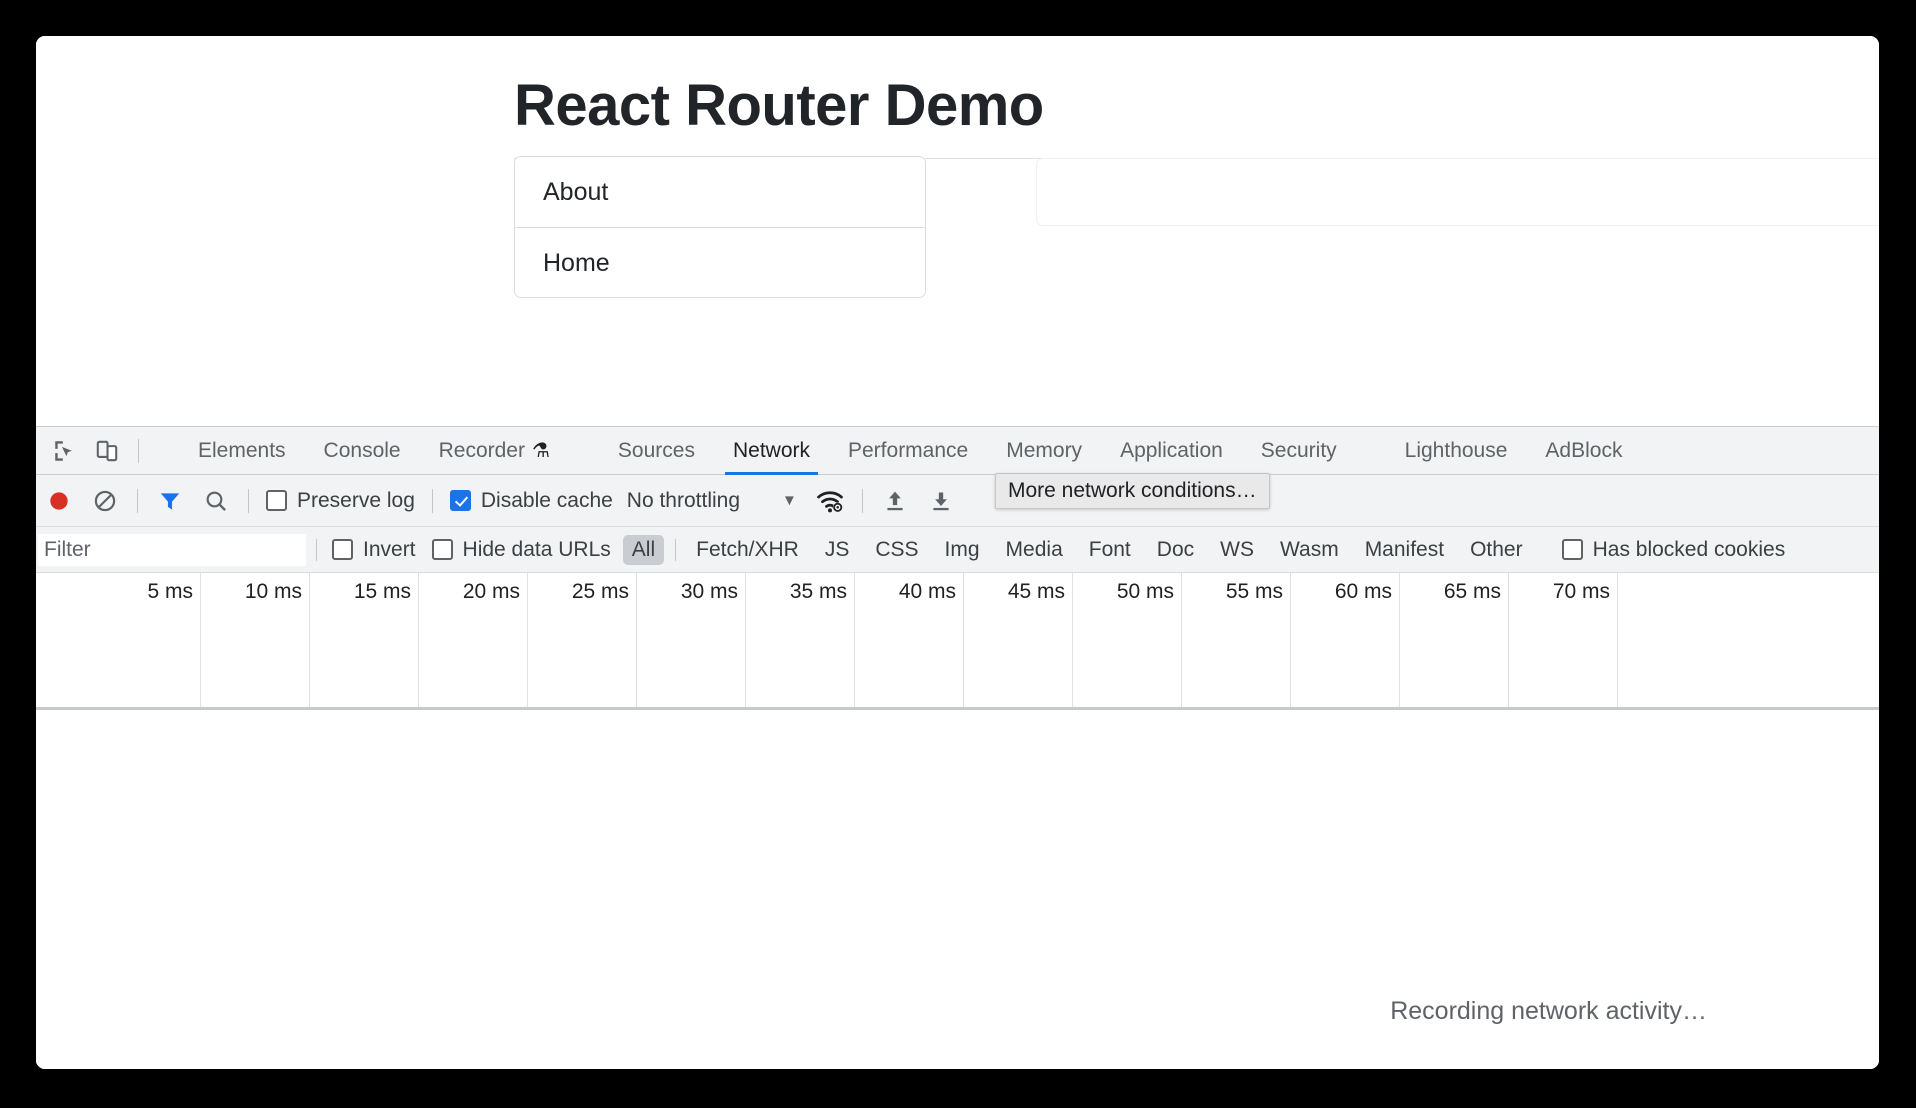 Image resolution: width=1916 pixels, height=1108 pixels. I want to click on tab-label: Network, so click(771, 450).